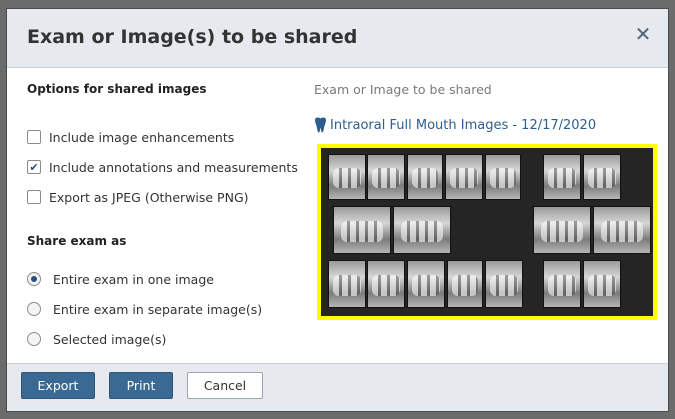  Describe the element at coordinates (192, 37) in the screenshot. I see `dialog-title: Exam or Image(s) to be shared` at that location.